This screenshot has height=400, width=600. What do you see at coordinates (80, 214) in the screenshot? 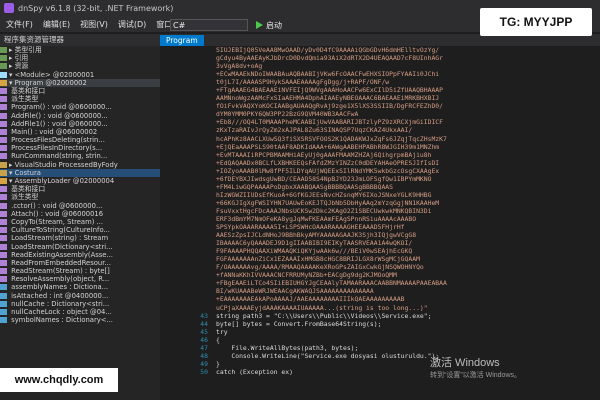
I see `tree-item: Attach() : void @06000016` at bounding box center [80, 214].